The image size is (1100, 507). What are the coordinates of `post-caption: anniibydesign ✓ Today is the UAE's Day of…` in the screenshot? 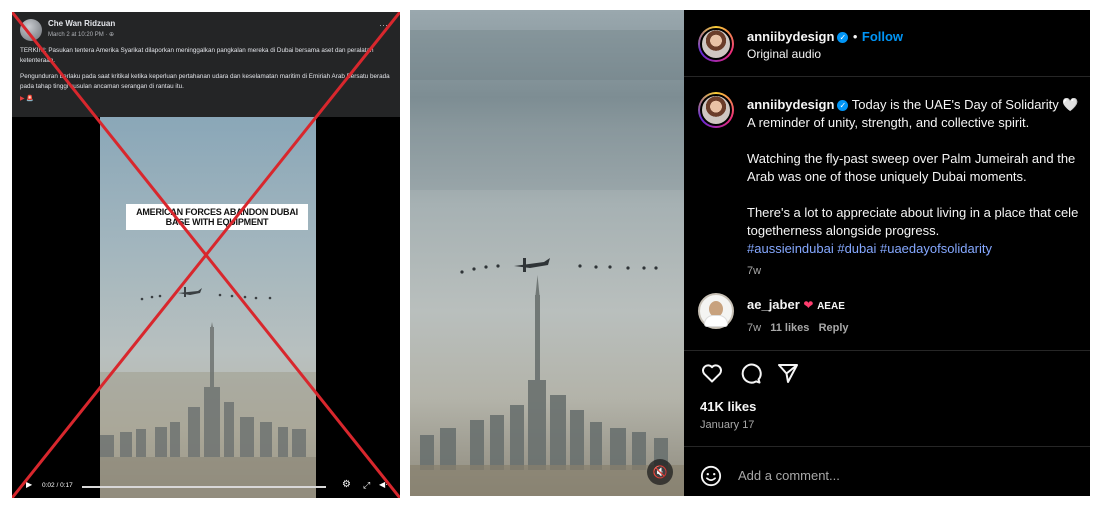 It's located at (918, 188).